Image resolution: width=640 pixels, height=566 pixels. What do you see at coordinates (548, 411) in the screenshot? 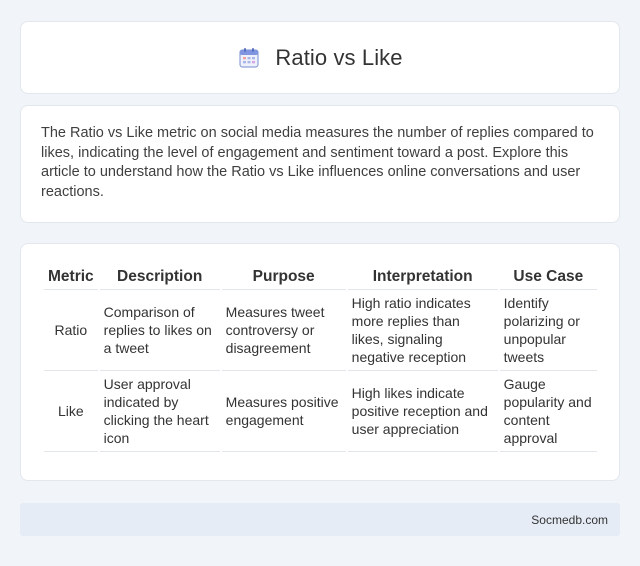
I see `cell-use-case: Gauge popularity and content approval` at bounding box center [548, 411].